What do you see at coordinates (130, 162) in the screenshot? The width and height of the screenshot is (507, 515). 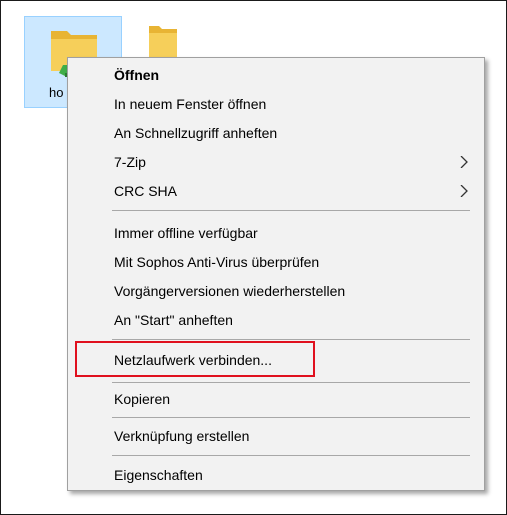 I see `menu-item-label: 7-Zip` at bounding box center [130, 162].